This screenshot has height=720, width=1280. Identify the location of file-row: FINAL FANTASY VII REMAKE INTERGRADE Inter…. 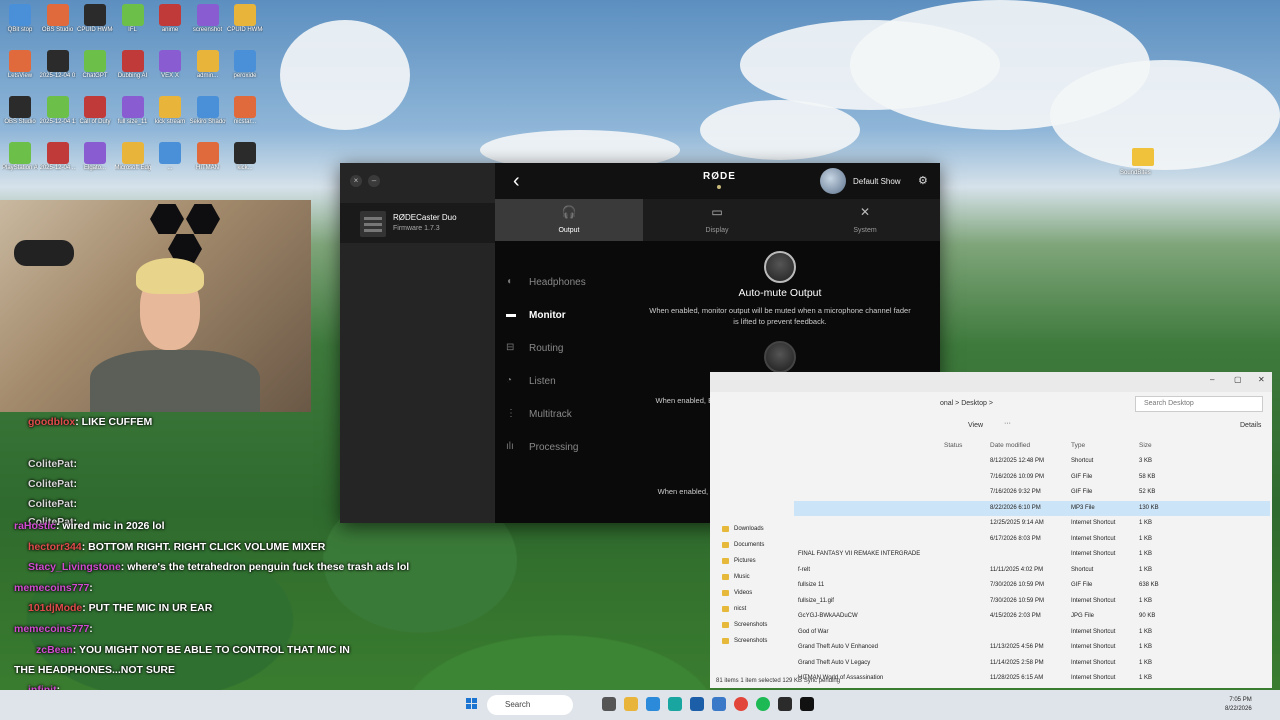
(1032, 555).